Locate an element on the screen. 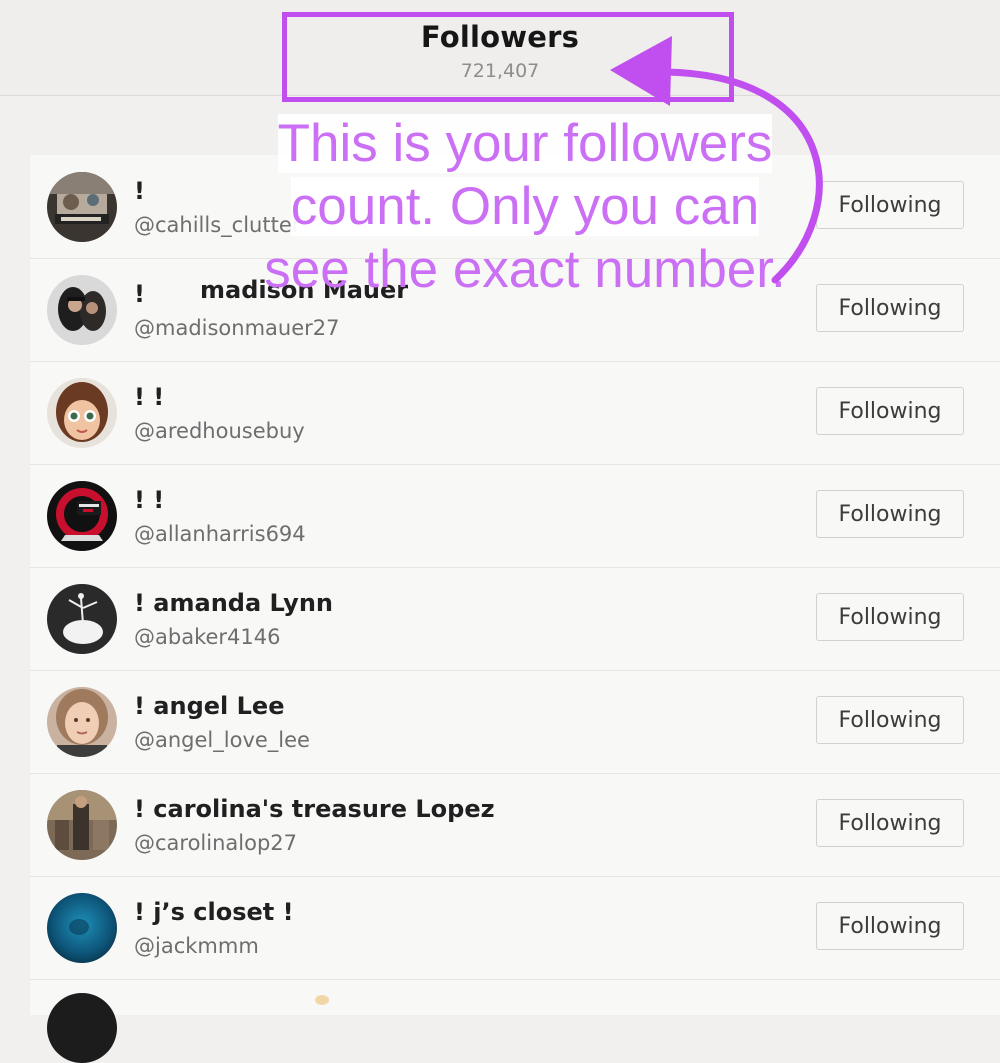 The image size is (1000, 1063). avatar is located at coordinates (82, 1028).